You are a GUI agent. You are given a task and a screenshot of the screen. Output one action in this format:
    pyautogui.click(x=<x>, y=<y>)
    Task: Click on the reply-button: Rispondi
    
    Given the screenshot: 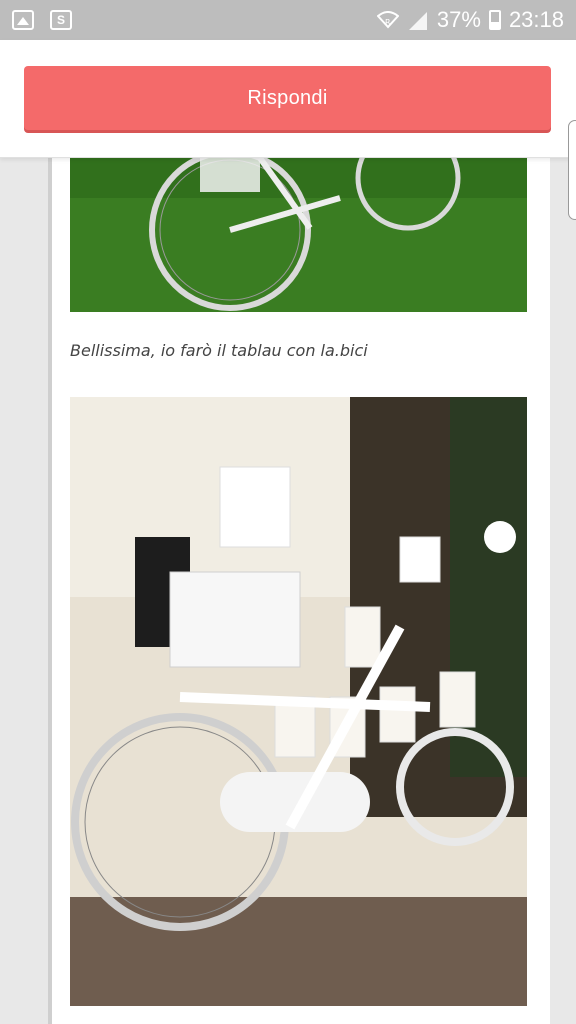 What is the action you would take?
    pyautogui.click(x=287, y=98)
    